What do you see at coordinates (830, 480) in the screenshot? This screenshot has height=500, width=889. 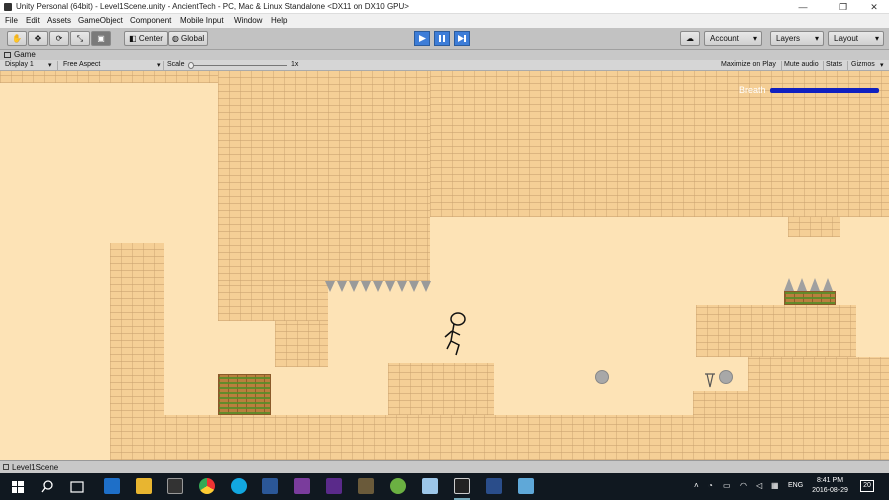 I see `clock-time: 8:41 PM` at bounding box center [830, 480].